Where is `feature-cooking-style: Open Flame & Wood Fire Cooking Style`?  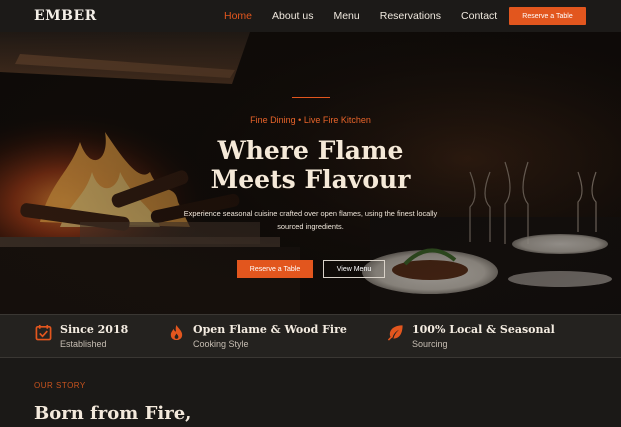 feature-cooking-style: Open Flame & Wood Fire Cooking Style is located at coordinates (257, 336).